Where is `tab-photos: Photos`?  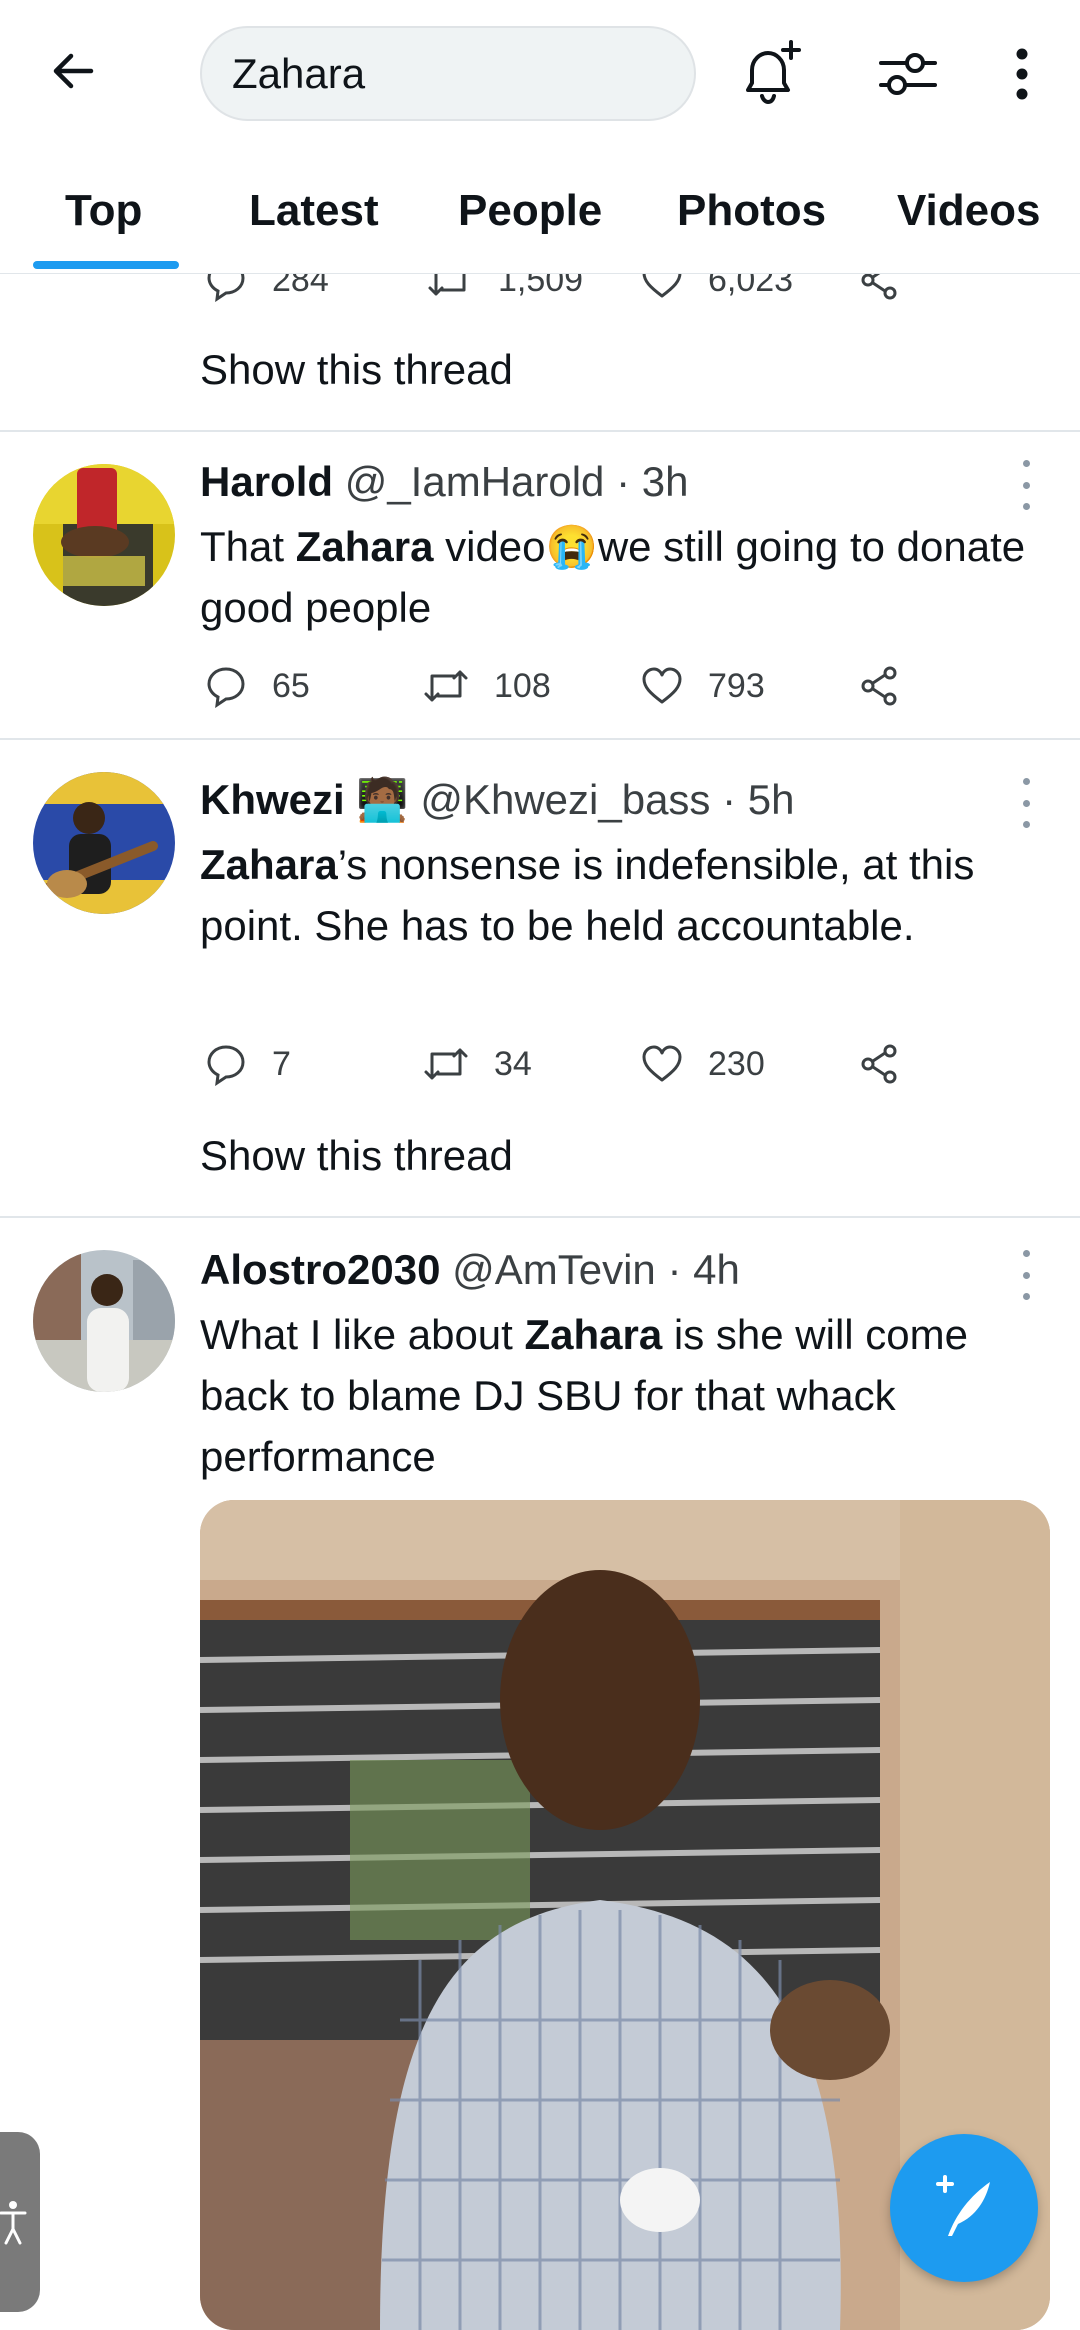 tab-photos: Photos is located at coordinates (751, 211).